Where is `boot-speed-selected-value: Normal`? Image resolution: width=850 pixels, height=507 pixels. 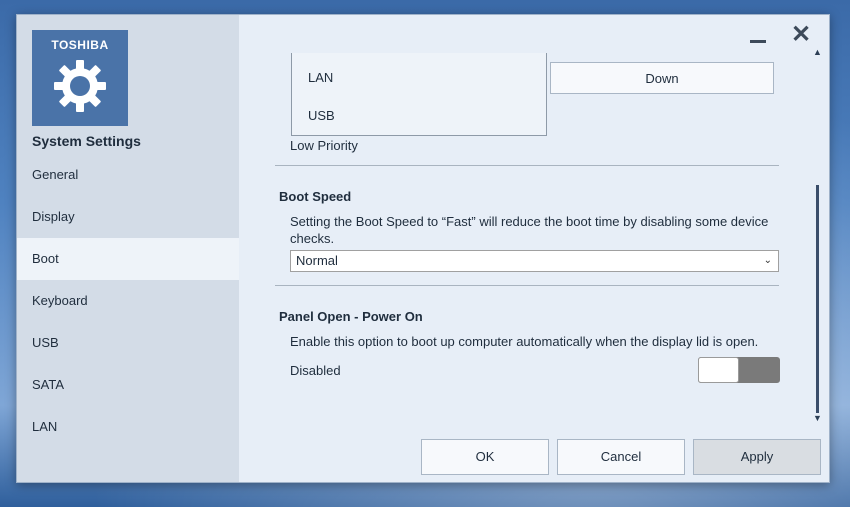 boot-speed-selected-value: Normal is located at coordinates (317, 260).